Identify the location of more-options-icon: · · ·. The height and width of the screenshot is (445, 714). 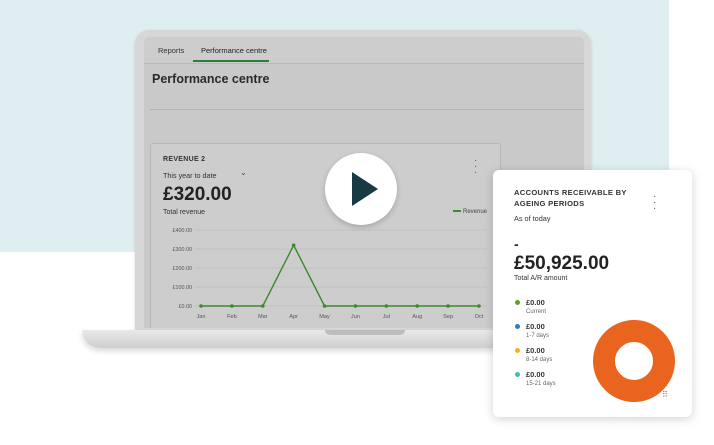
(654, 203).